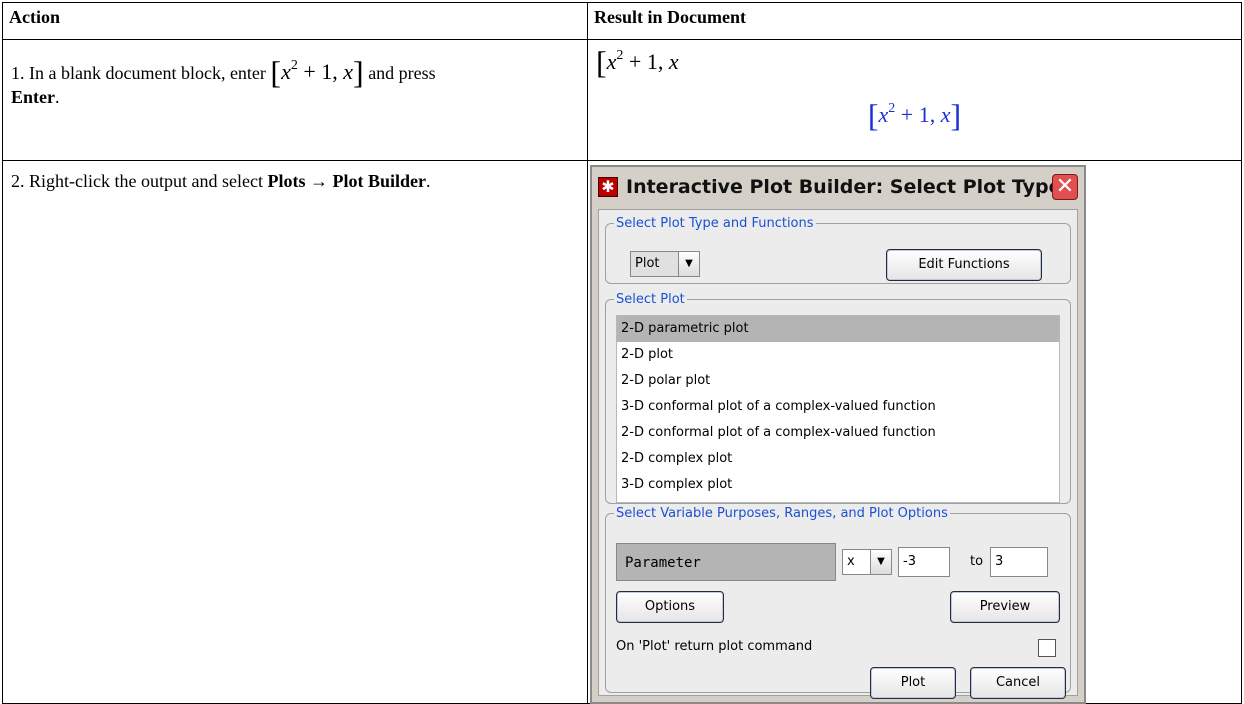 The width and height of the screenshot is (1244, 704). I want to click on list-item: 2-D complex plot, so click(838, 459).